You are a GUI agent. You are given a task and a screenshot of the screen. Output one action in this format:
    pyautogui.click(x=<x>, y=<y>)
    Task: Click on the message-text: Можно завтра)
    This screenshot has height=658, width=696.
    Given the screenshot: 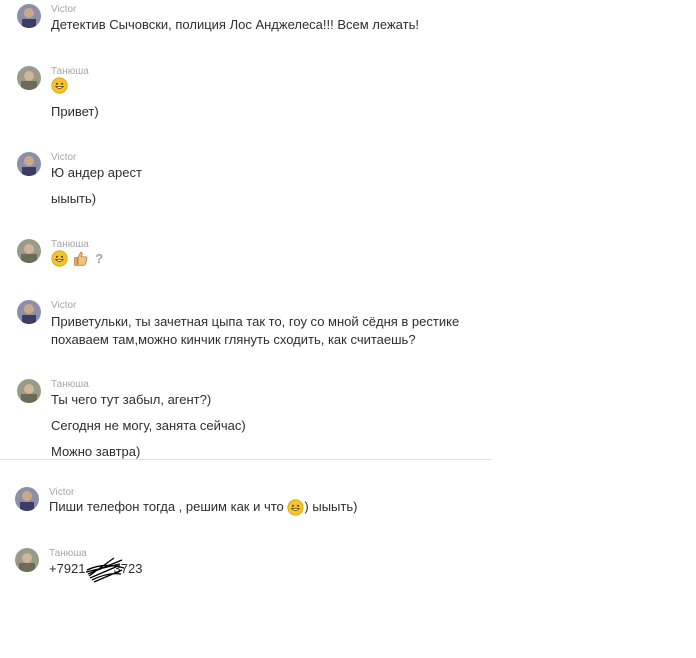 What is the action you would take?
    pyautogui.click(x=96, y=451)
    